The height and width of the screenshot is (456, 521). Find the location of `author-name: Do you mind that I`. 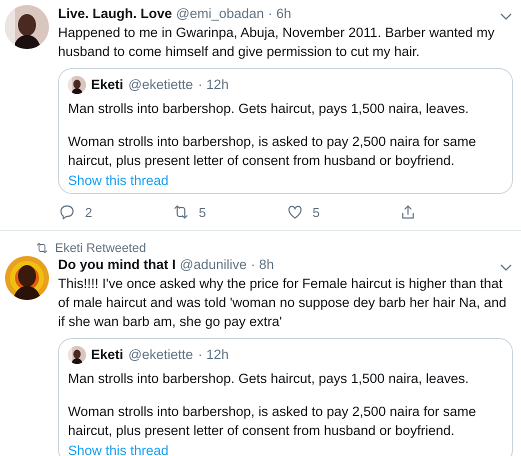

author-name: Do you mind that I is located at coordinates (117, 265).